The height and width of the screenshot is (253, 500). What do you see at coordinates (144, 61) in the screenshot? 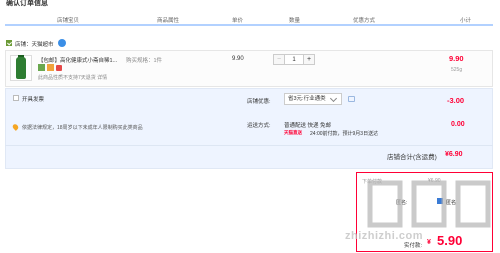
I see `item-spec: 购买规格：1件` at bounding box center [144, 61].